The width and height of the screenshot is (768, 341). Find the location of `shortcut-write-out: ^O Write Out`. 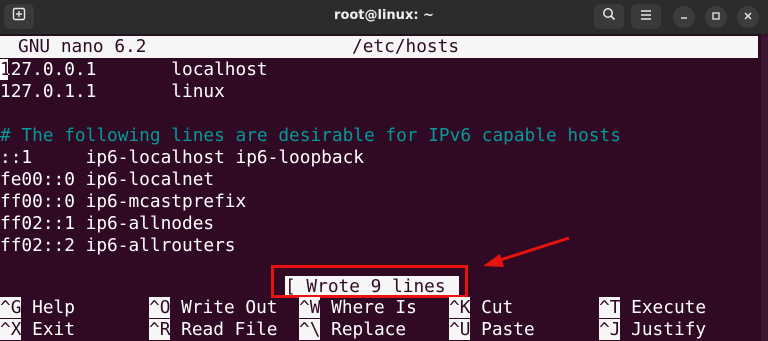

shortcut-write-out: ^O Write Out is located at coordinates (213, 308).